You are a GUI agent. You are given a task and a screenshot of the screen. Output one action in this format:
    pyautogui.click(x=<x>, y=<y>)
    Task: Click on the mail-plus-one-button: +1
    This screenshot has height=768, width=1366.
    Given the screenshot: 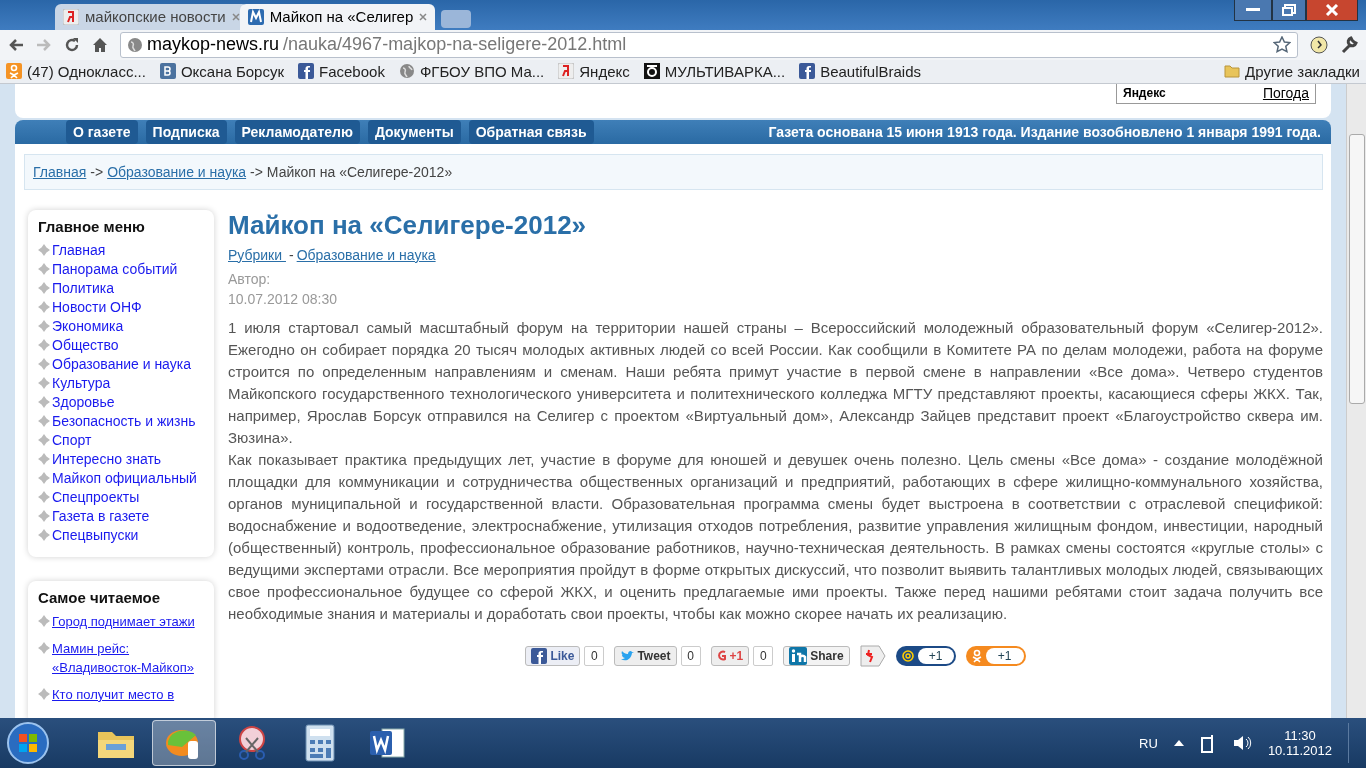 What is the action you would take?
    pyautogui.click(x=925, y=655)
    